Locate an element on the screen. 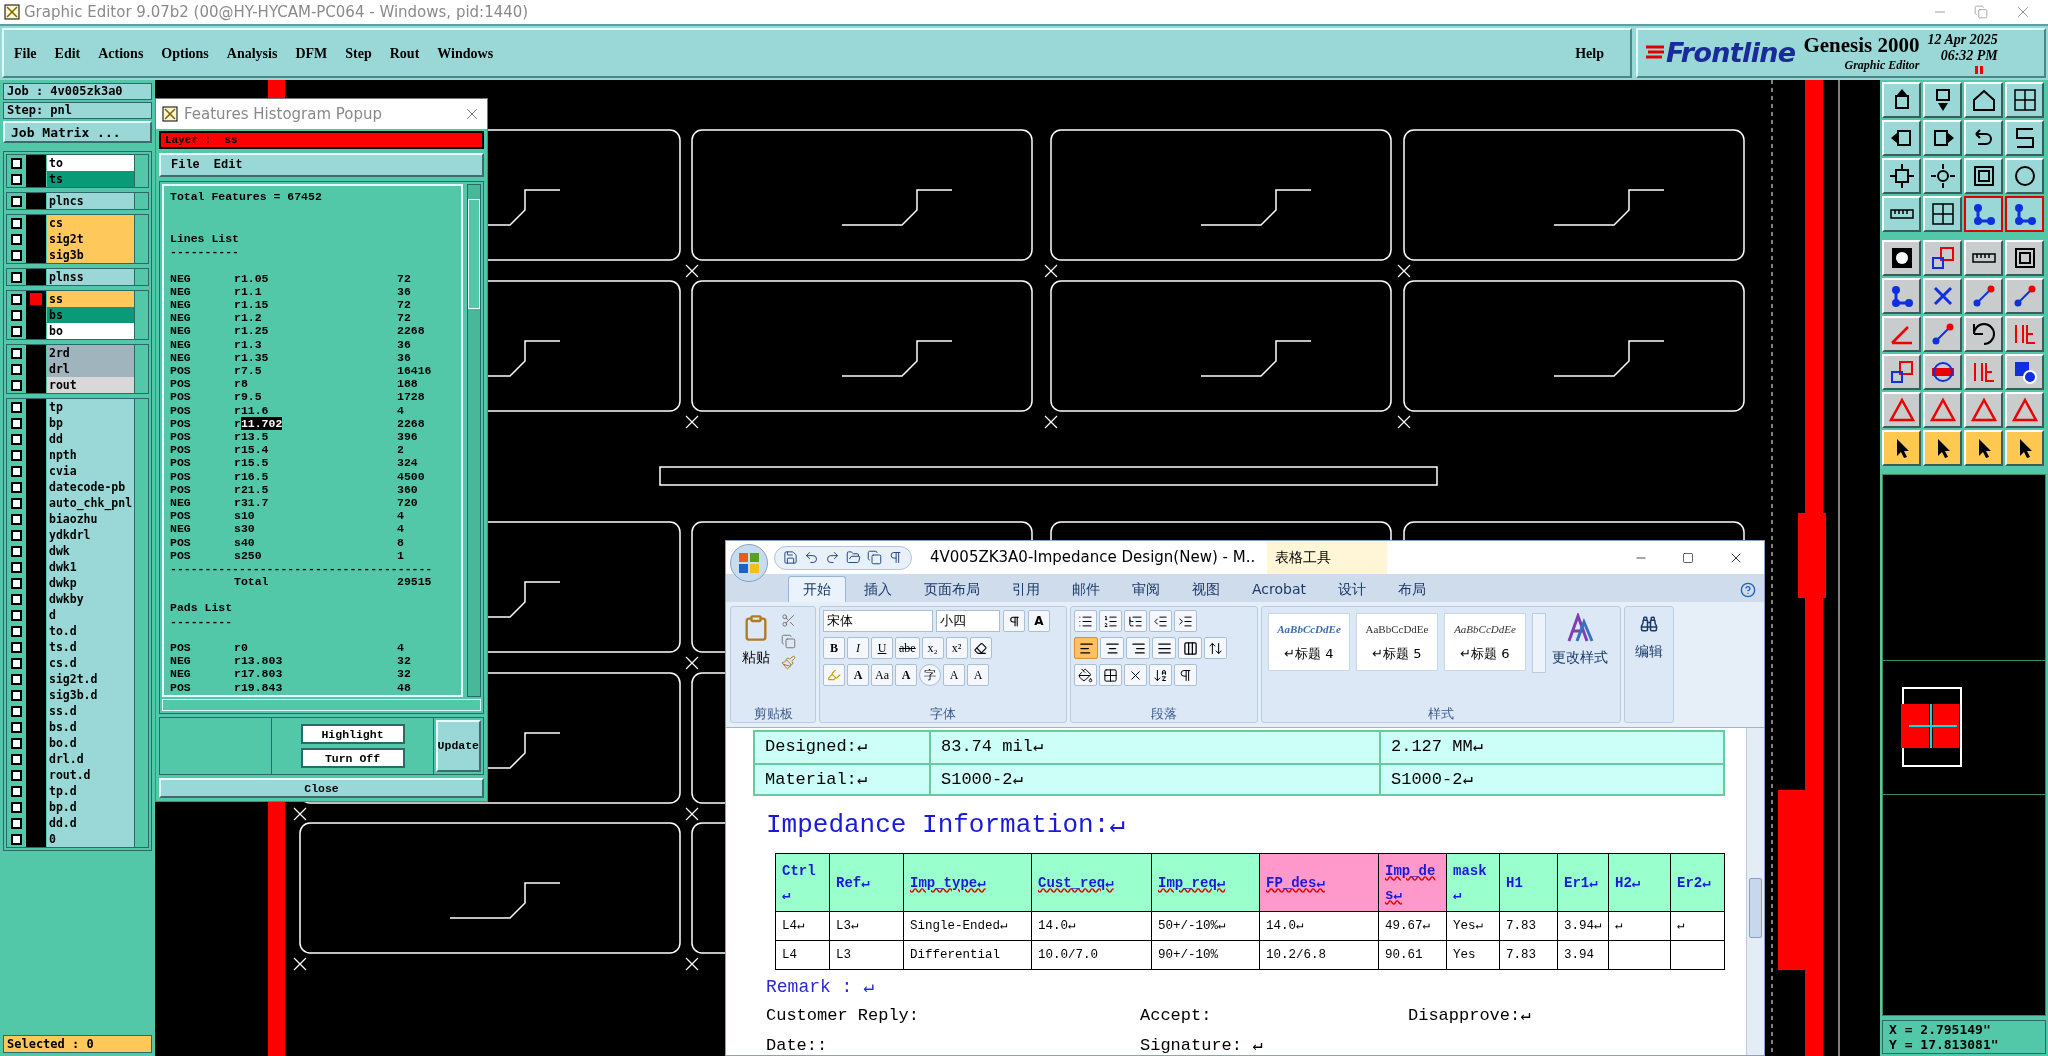  horizontal-scrollbar is located at coordinates (321, 705).